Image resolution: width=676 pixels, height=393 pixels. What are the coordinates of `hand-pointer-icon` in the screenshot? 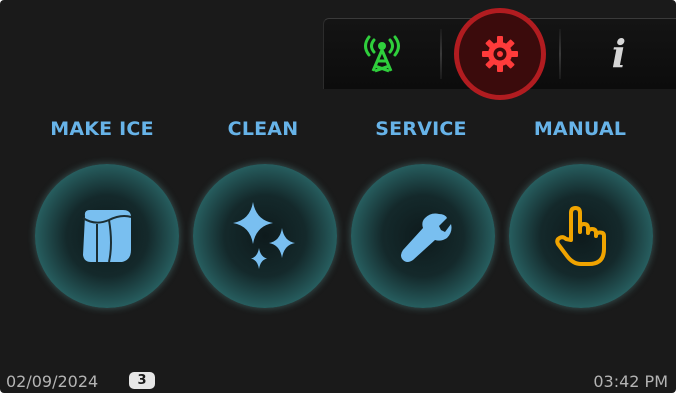 It's located at (580, 236).